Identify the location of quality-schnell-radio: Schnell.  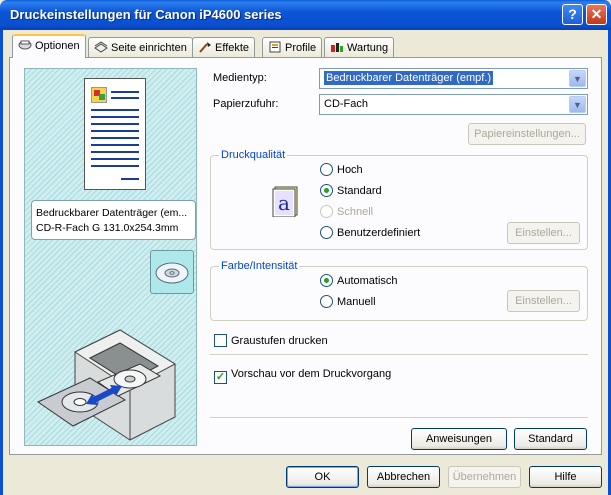
(346, 211).